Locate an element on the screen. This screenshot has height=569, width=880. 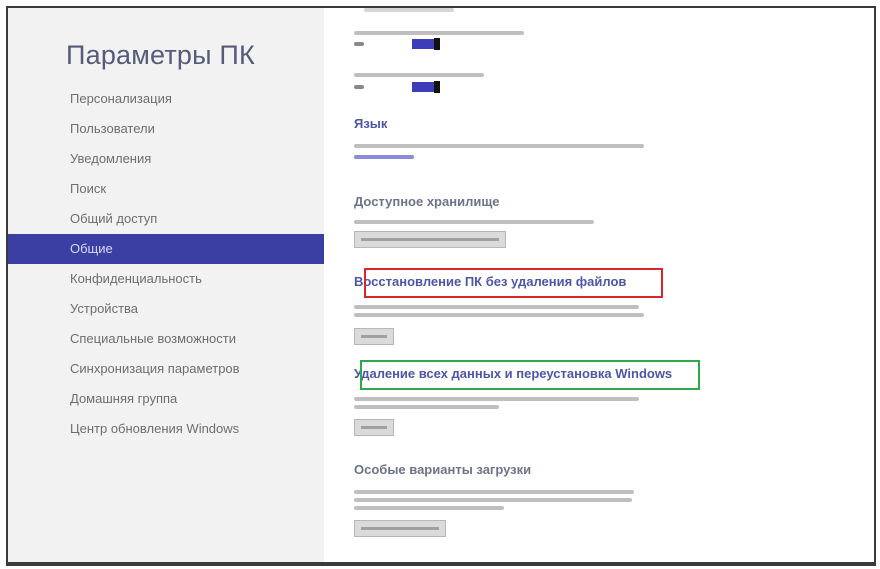
autocorrect-description is located at coordinates (439, 33).